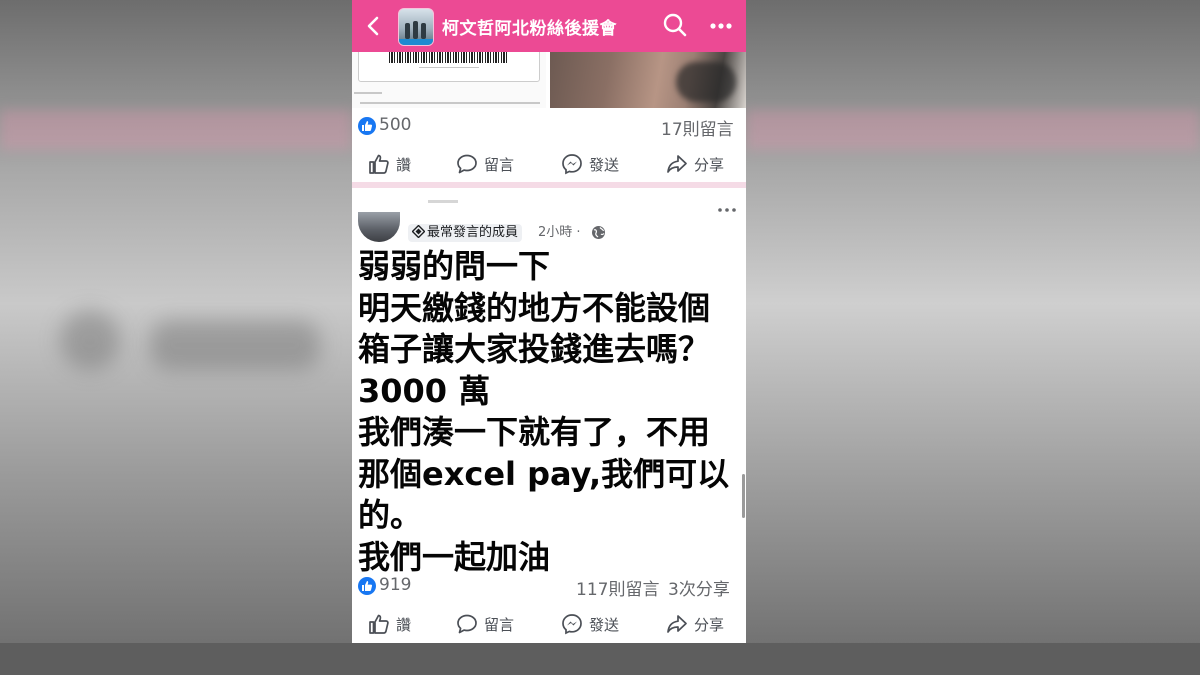 The image size is (1200, 675). Describe the element at coordinates (395, 125) in the screenshot. I see `post1-like-count: 500` at that location.